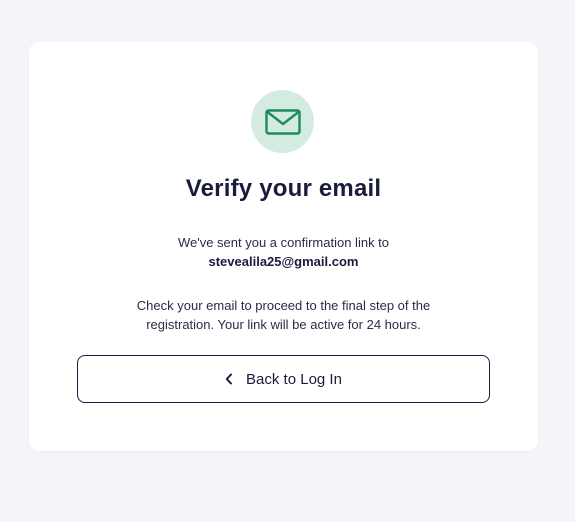 The width and height of the screenshot is (575, 522). What do you see at coordinates (294, 379) in the screenshot?
I see `back-to-login-label: Back to Log In` at bounding box center [294, 379].